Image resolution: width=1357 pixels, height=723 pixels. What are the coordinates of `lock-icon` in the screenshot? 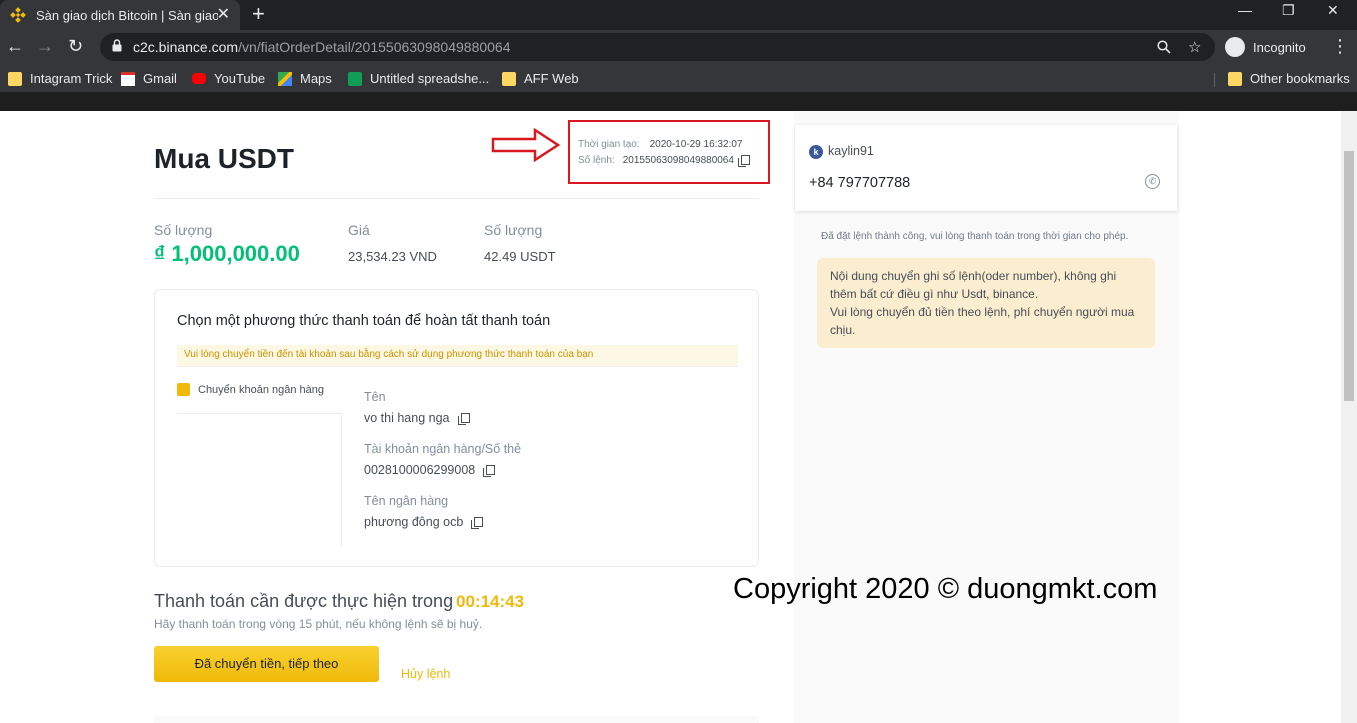 It's located at (117, 45).